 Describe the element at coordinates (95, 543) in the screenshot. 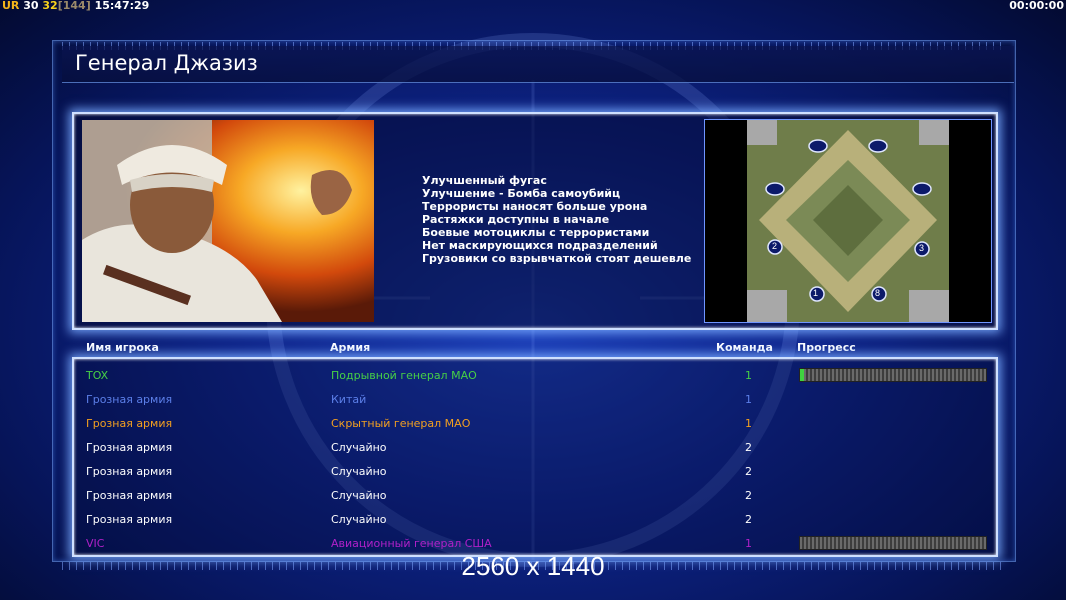

I see `player-name: VIC` at that location.